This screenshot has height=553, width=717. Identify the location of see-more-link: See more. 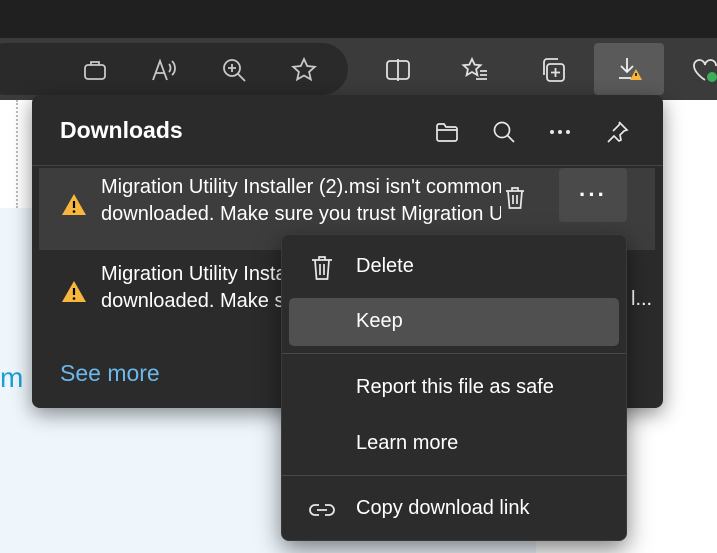
(110, 373).